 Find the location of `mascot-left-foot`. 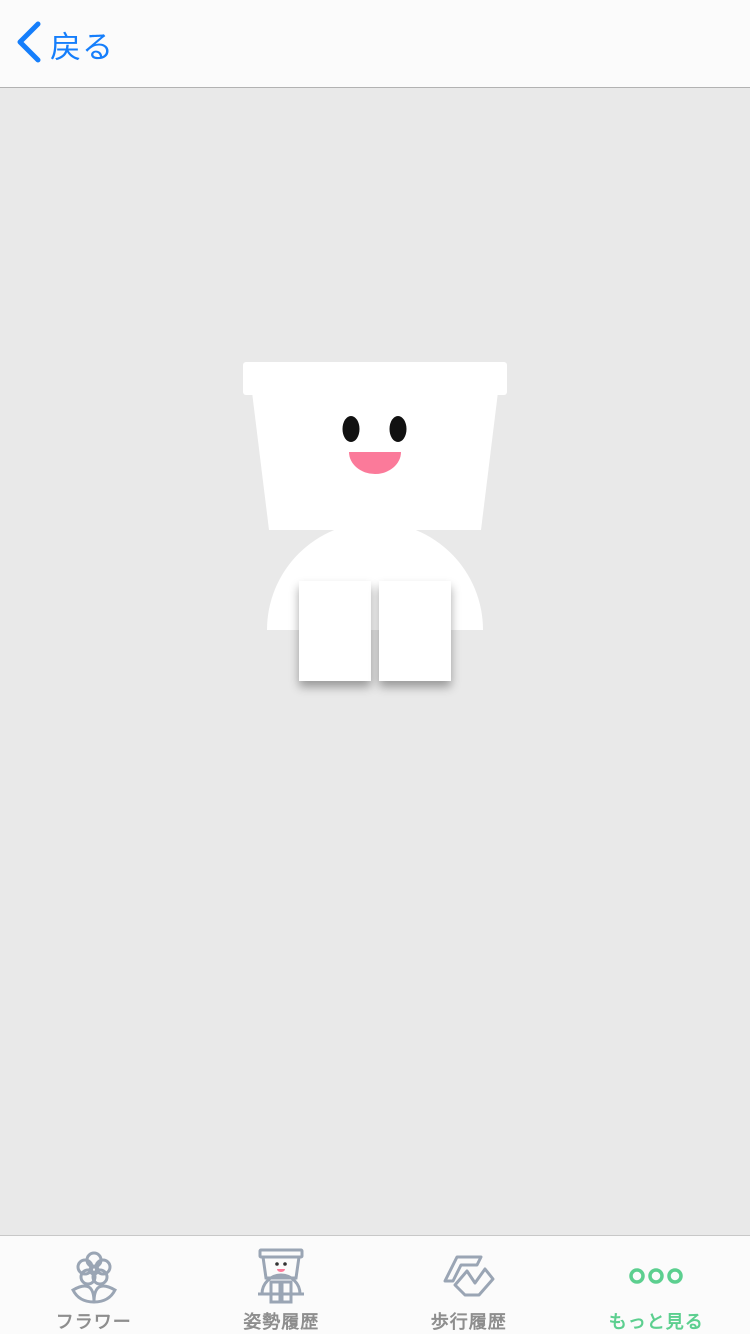

mascot-left-foot is located at coordinates (335, 631).